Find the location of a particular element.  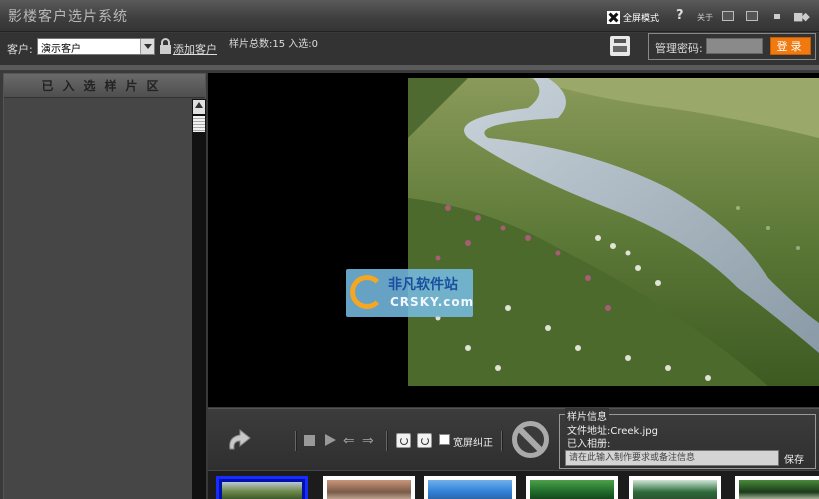

stop-button is located at coordinates (309, 440).